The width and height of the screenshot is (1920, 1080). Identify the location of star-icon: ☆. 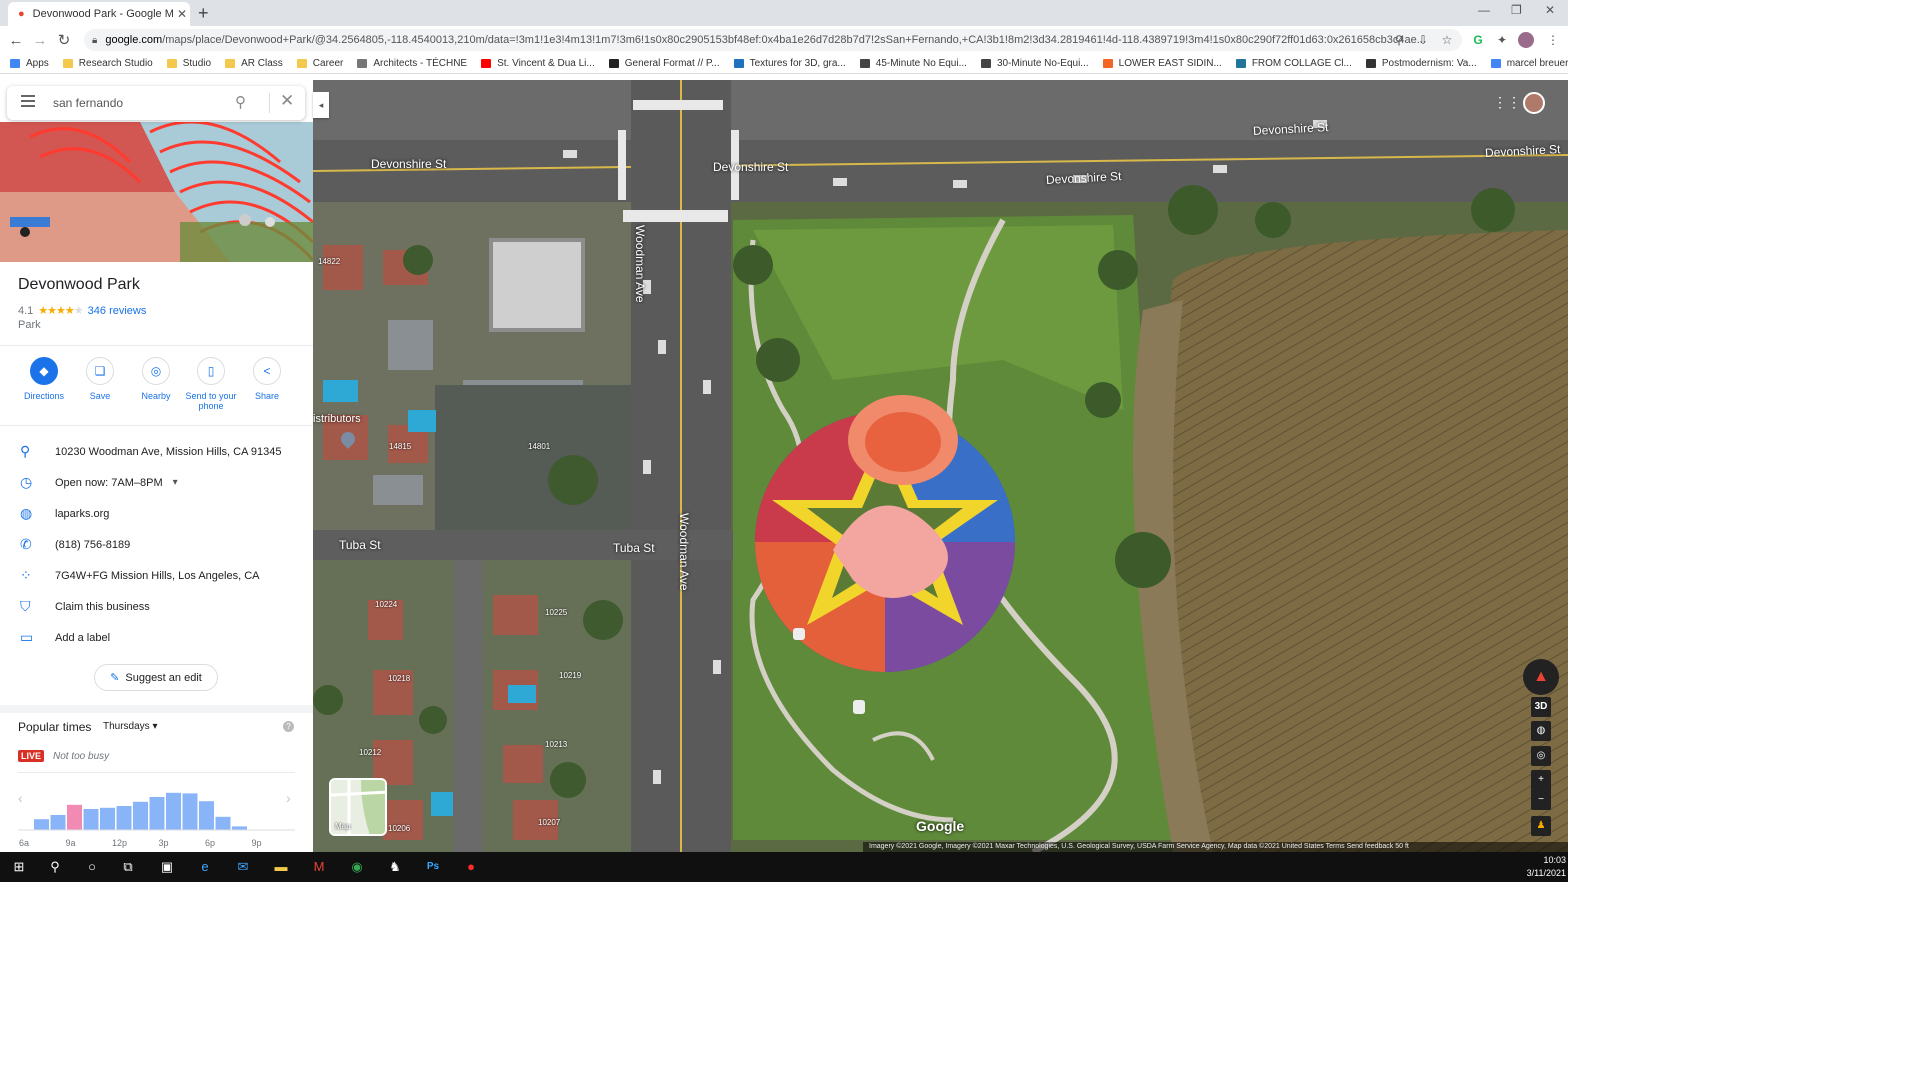
(1447, 40).